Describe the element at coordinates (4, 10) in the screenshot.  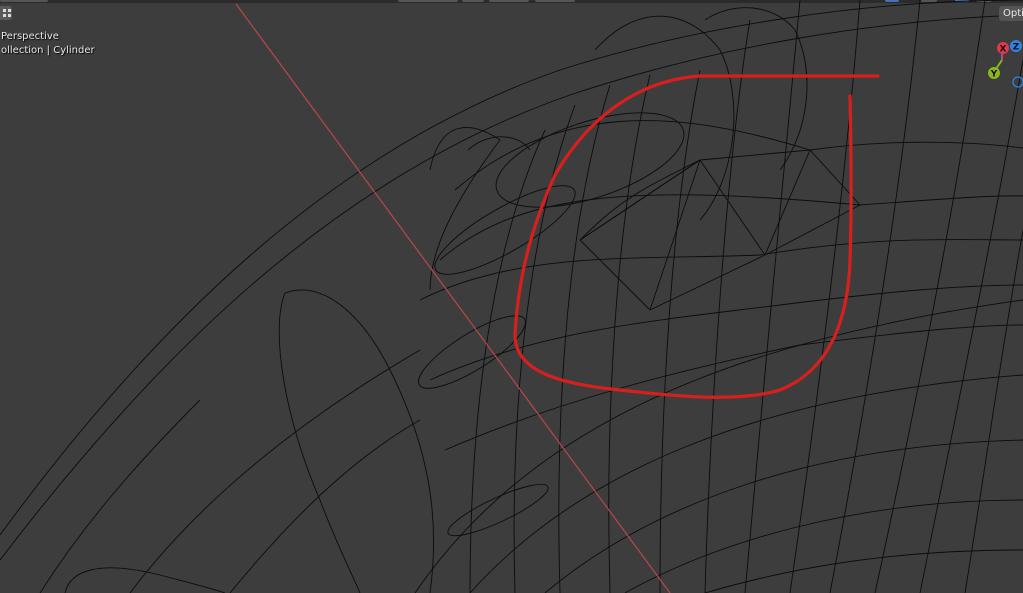
I see `grid-icon` at that location.